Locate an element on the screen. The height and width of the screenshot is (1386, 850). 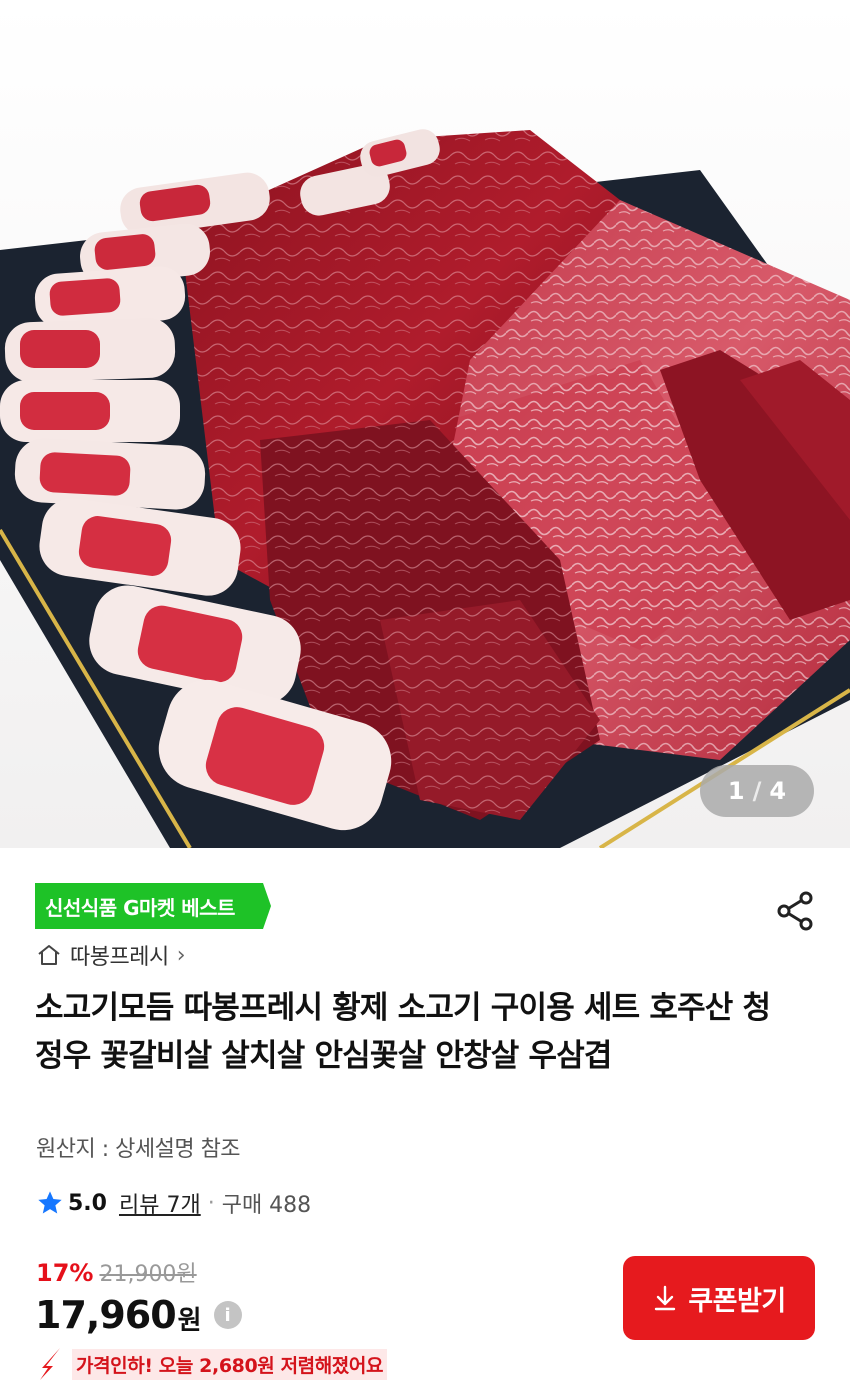
original-price: 21,900원 is located at coordinates (148, 1274).